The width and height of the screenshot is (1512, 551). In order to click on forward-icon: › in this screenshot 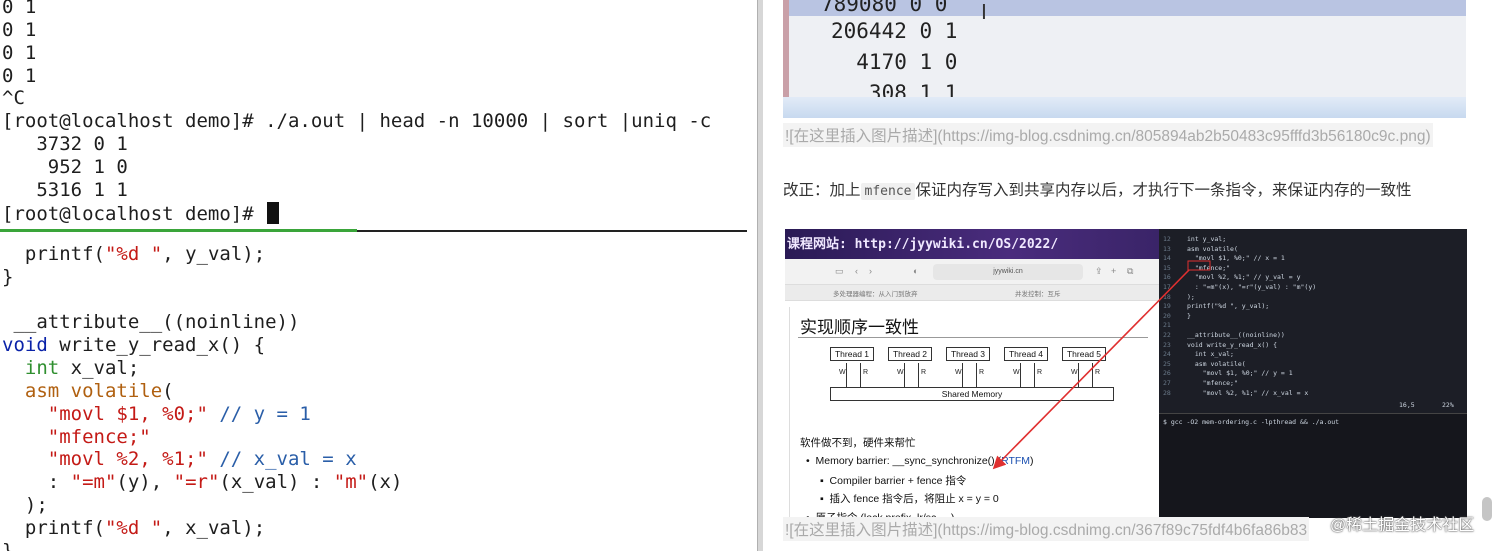, I will do `click(870, 271)`.